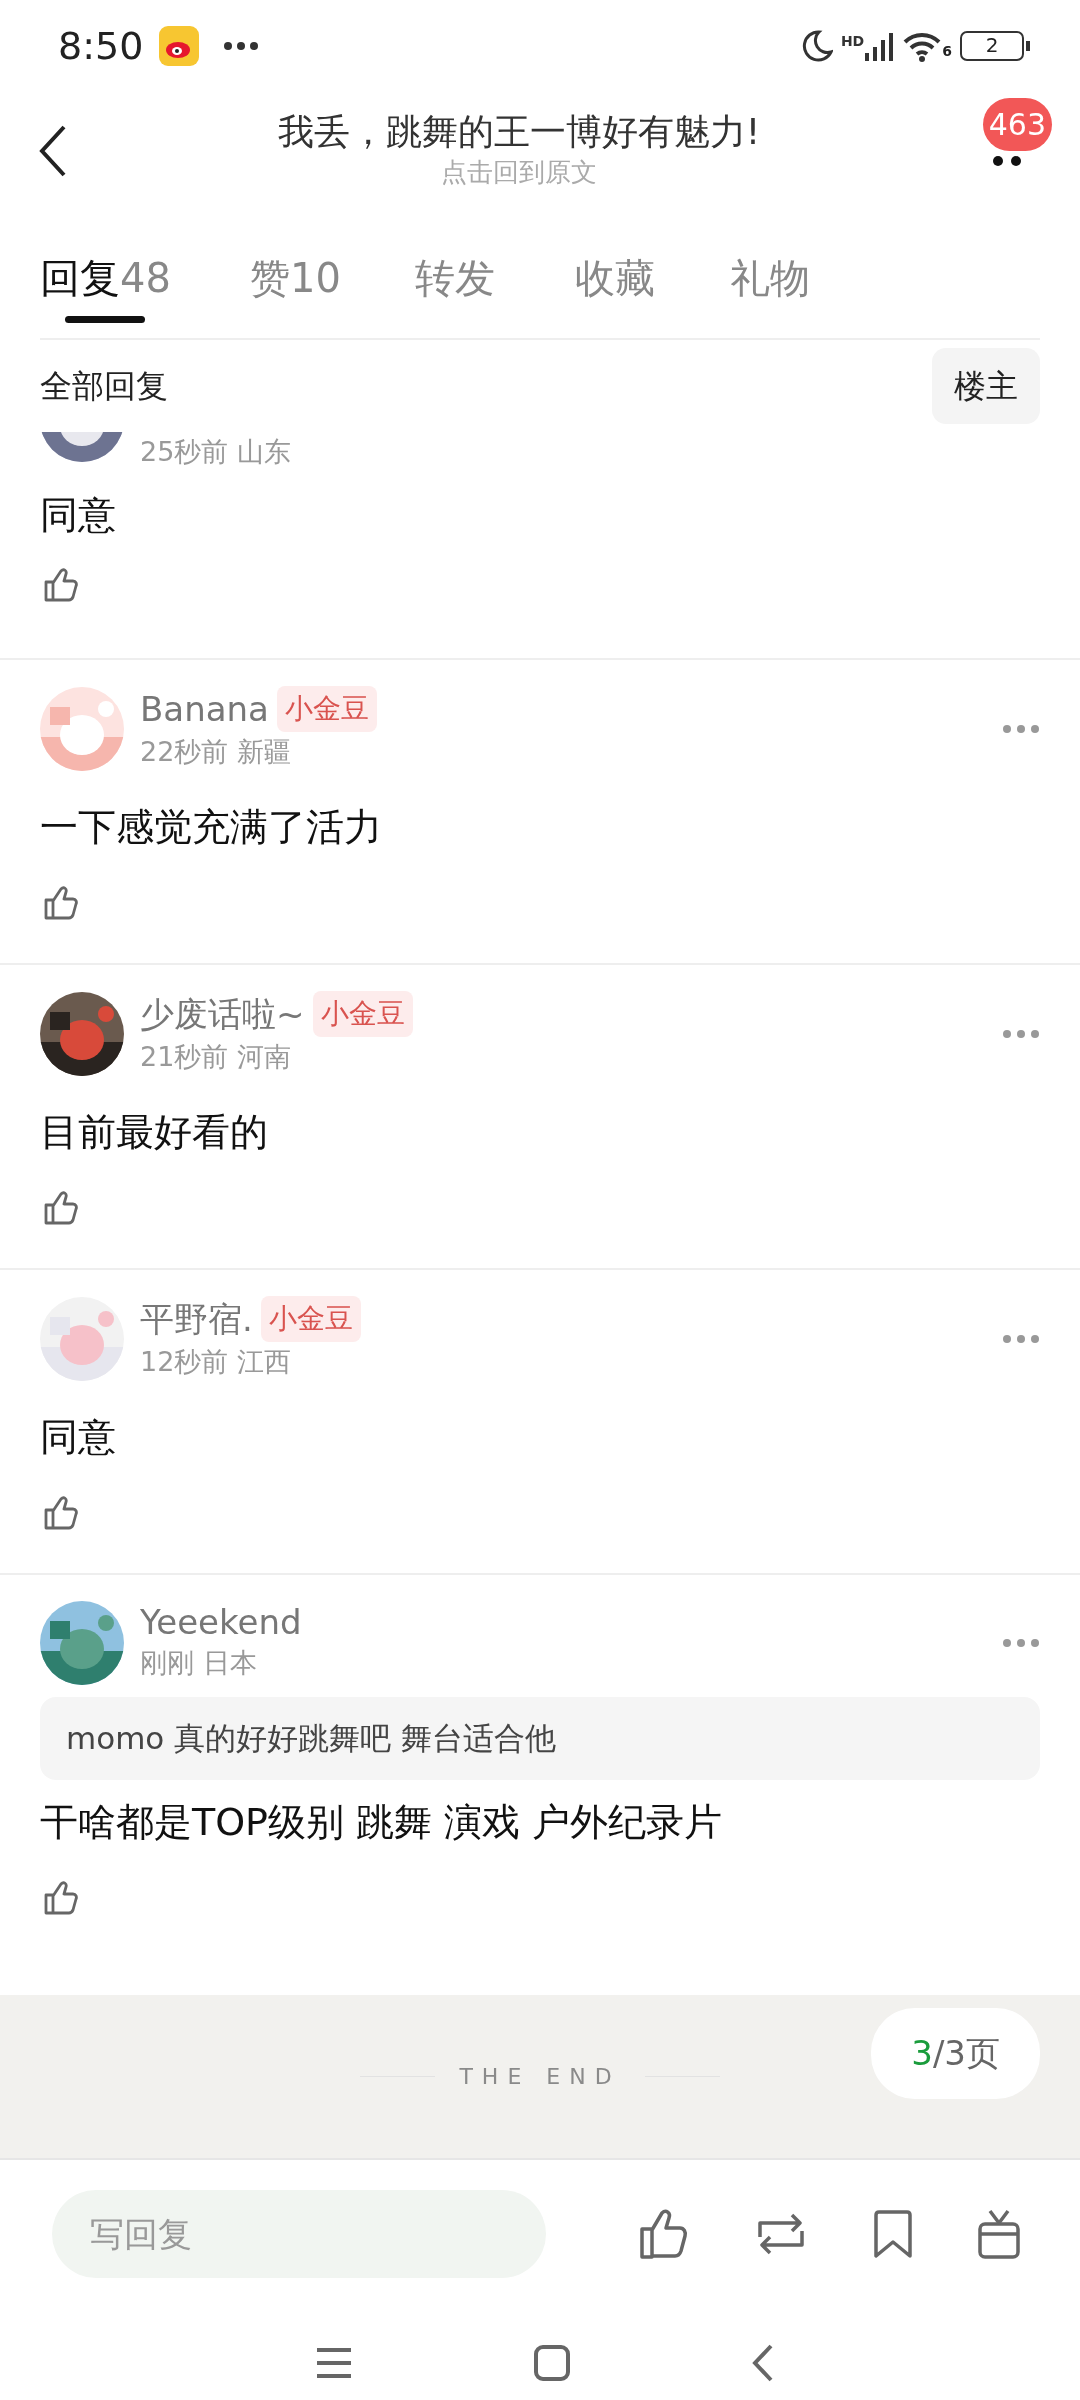 This screenshot has width=1080, height=2400. I want to click on reply-field: 写回复, so click(299, 2234).